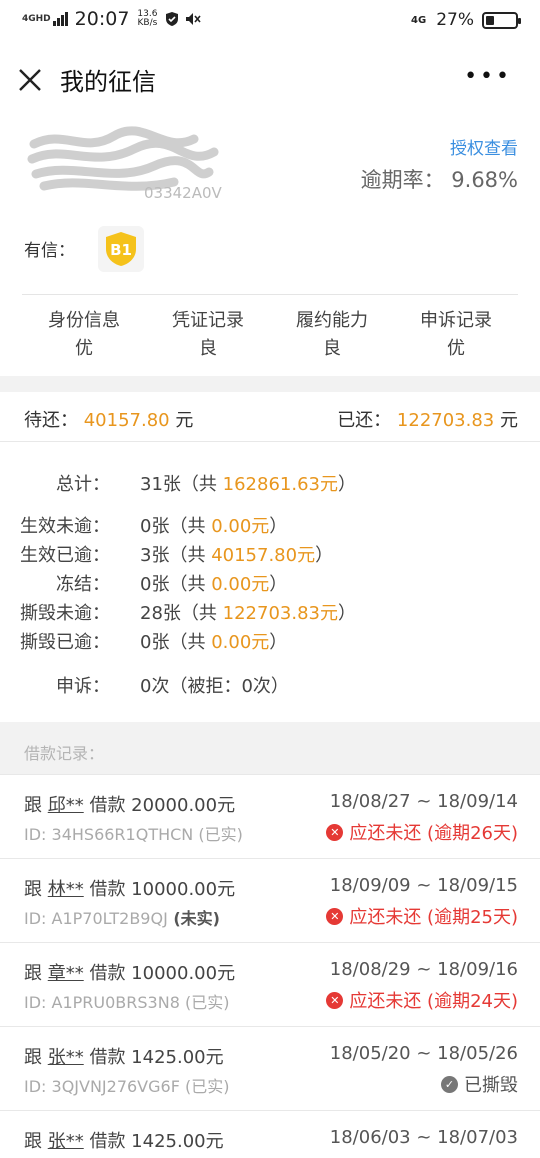 Image resolution: width=540 pixels, height=1158 pixels. Describe the element at coordinates (194, 19) in the screenshot. I see `mute-icon` at that location.